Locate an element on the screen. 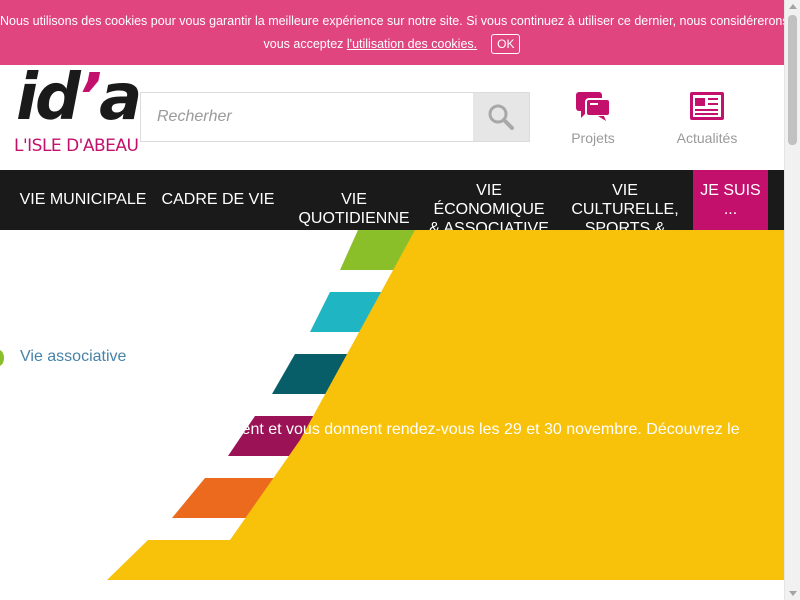 The width and height of the screenshot is (800, 600). nav-item-vie-municipale: VIE MUNICIPALE is located at coordinates (83, 200).